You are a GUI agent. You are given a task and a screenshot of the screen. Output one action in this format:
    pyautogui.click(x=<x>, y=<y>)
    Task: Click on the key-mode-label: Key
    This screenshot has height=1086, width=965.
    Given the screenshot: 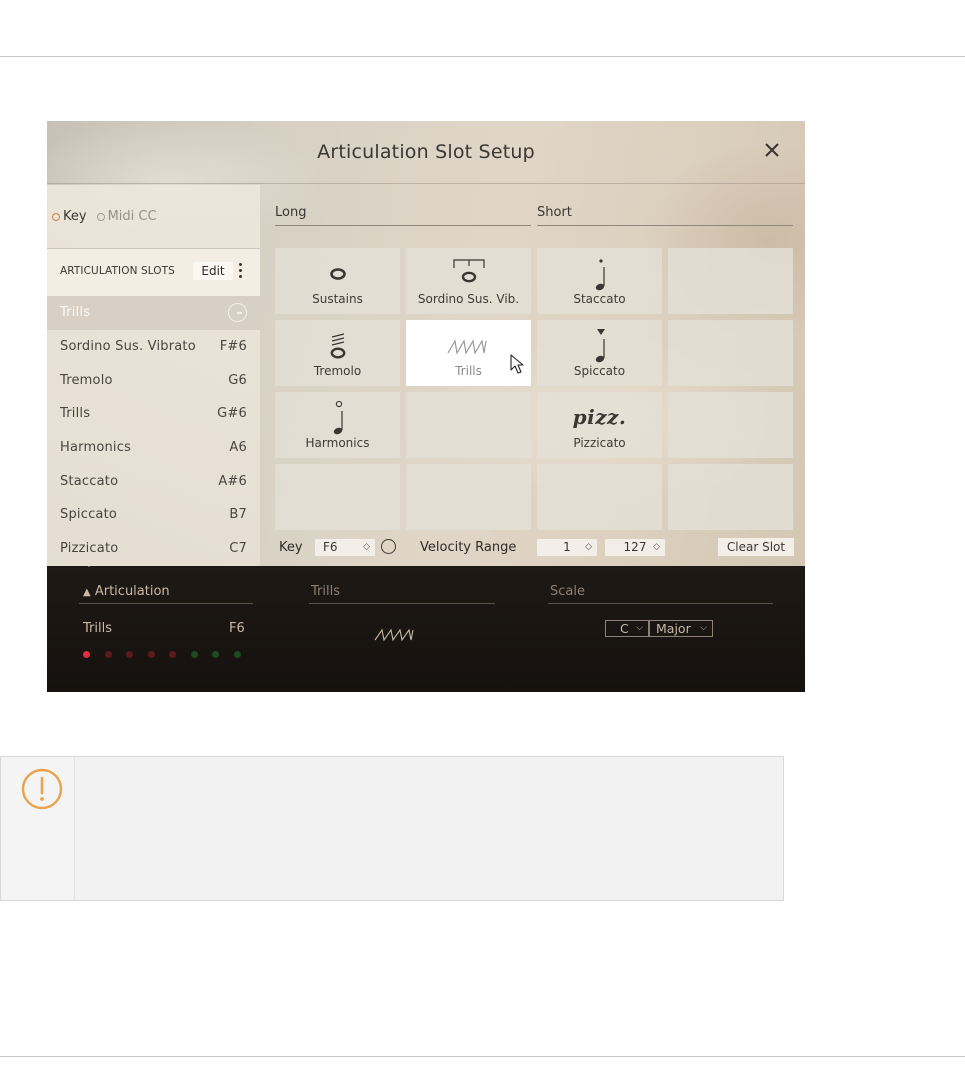 What is the action you would take?
    pyautogui.click(x=75, y=216)
    